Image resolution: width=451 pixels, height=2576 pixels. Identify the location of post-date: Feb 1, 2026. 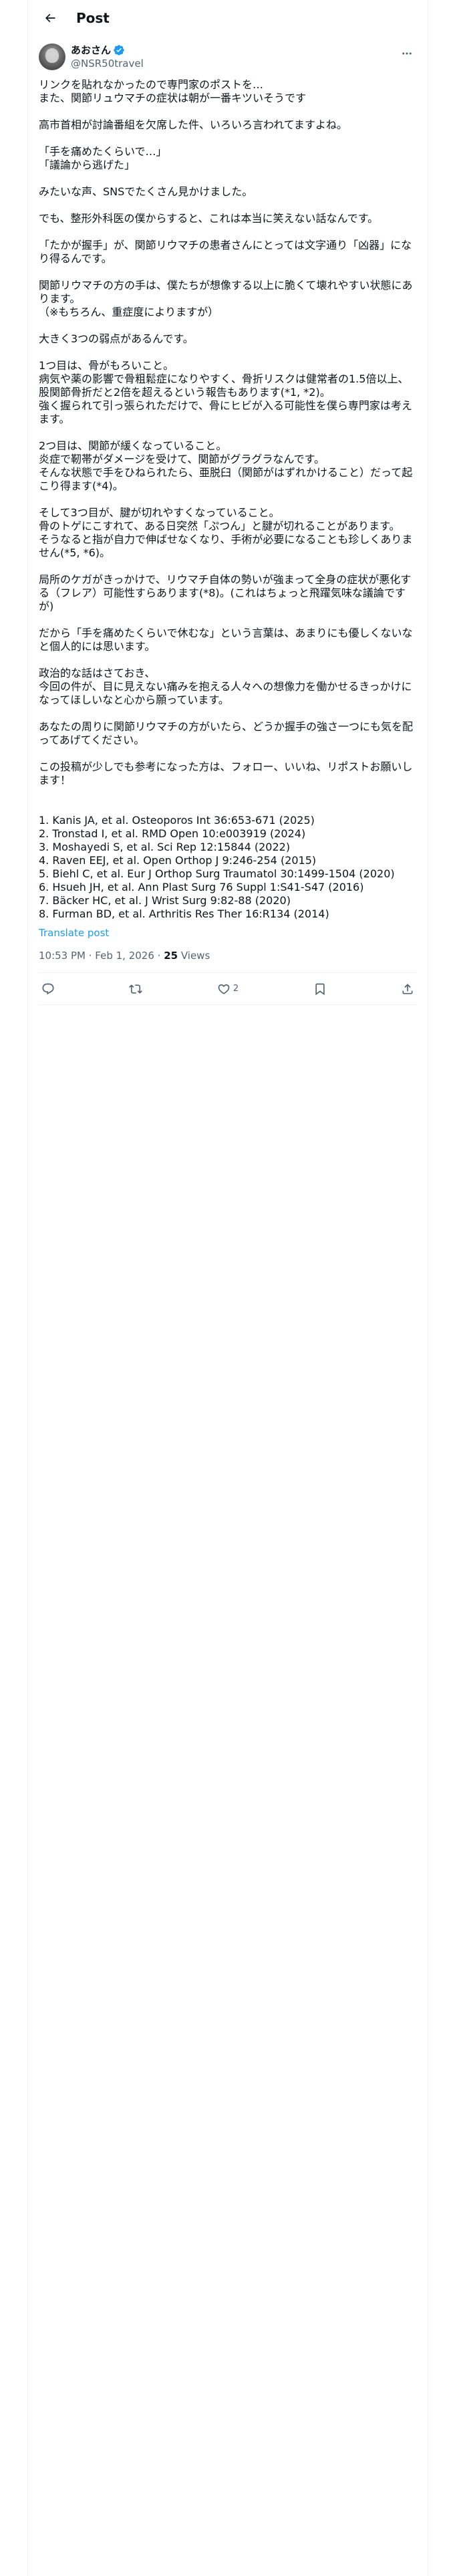
(124, 956).